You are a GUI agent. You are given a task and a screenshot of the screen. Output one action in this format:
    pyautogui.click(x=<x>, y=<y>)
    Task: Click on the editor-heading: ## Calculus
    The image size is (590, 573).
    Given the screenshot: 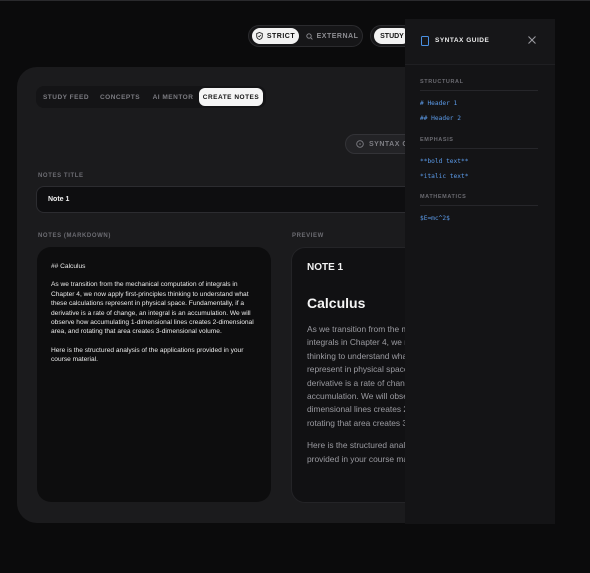 What is the action you would take?
    pyautogui.click(x=68, y=266)
    